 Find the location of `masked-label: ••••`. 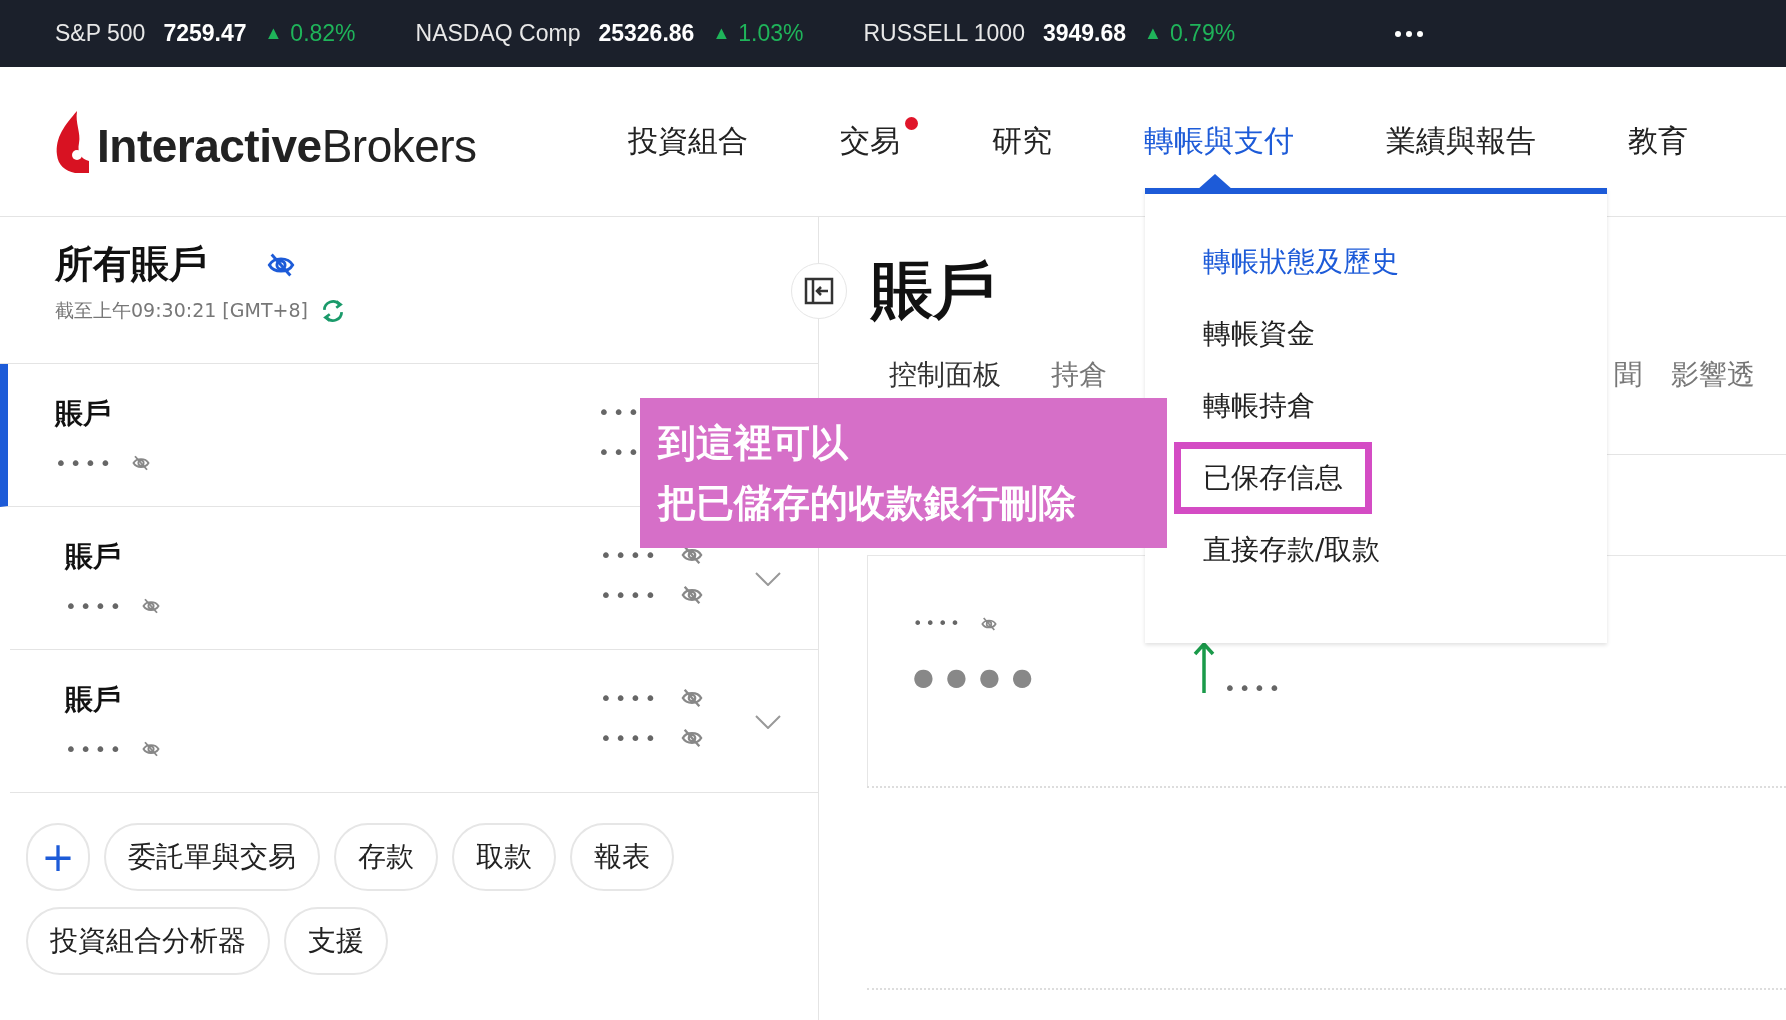

masked-label: •••• is located at coordinates (938, 623).